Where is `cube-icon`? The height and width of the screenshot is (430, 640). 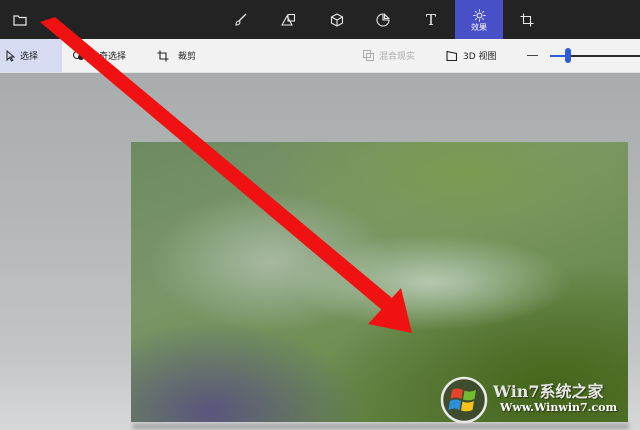
cube-icon is located at coordinates (337, 19).